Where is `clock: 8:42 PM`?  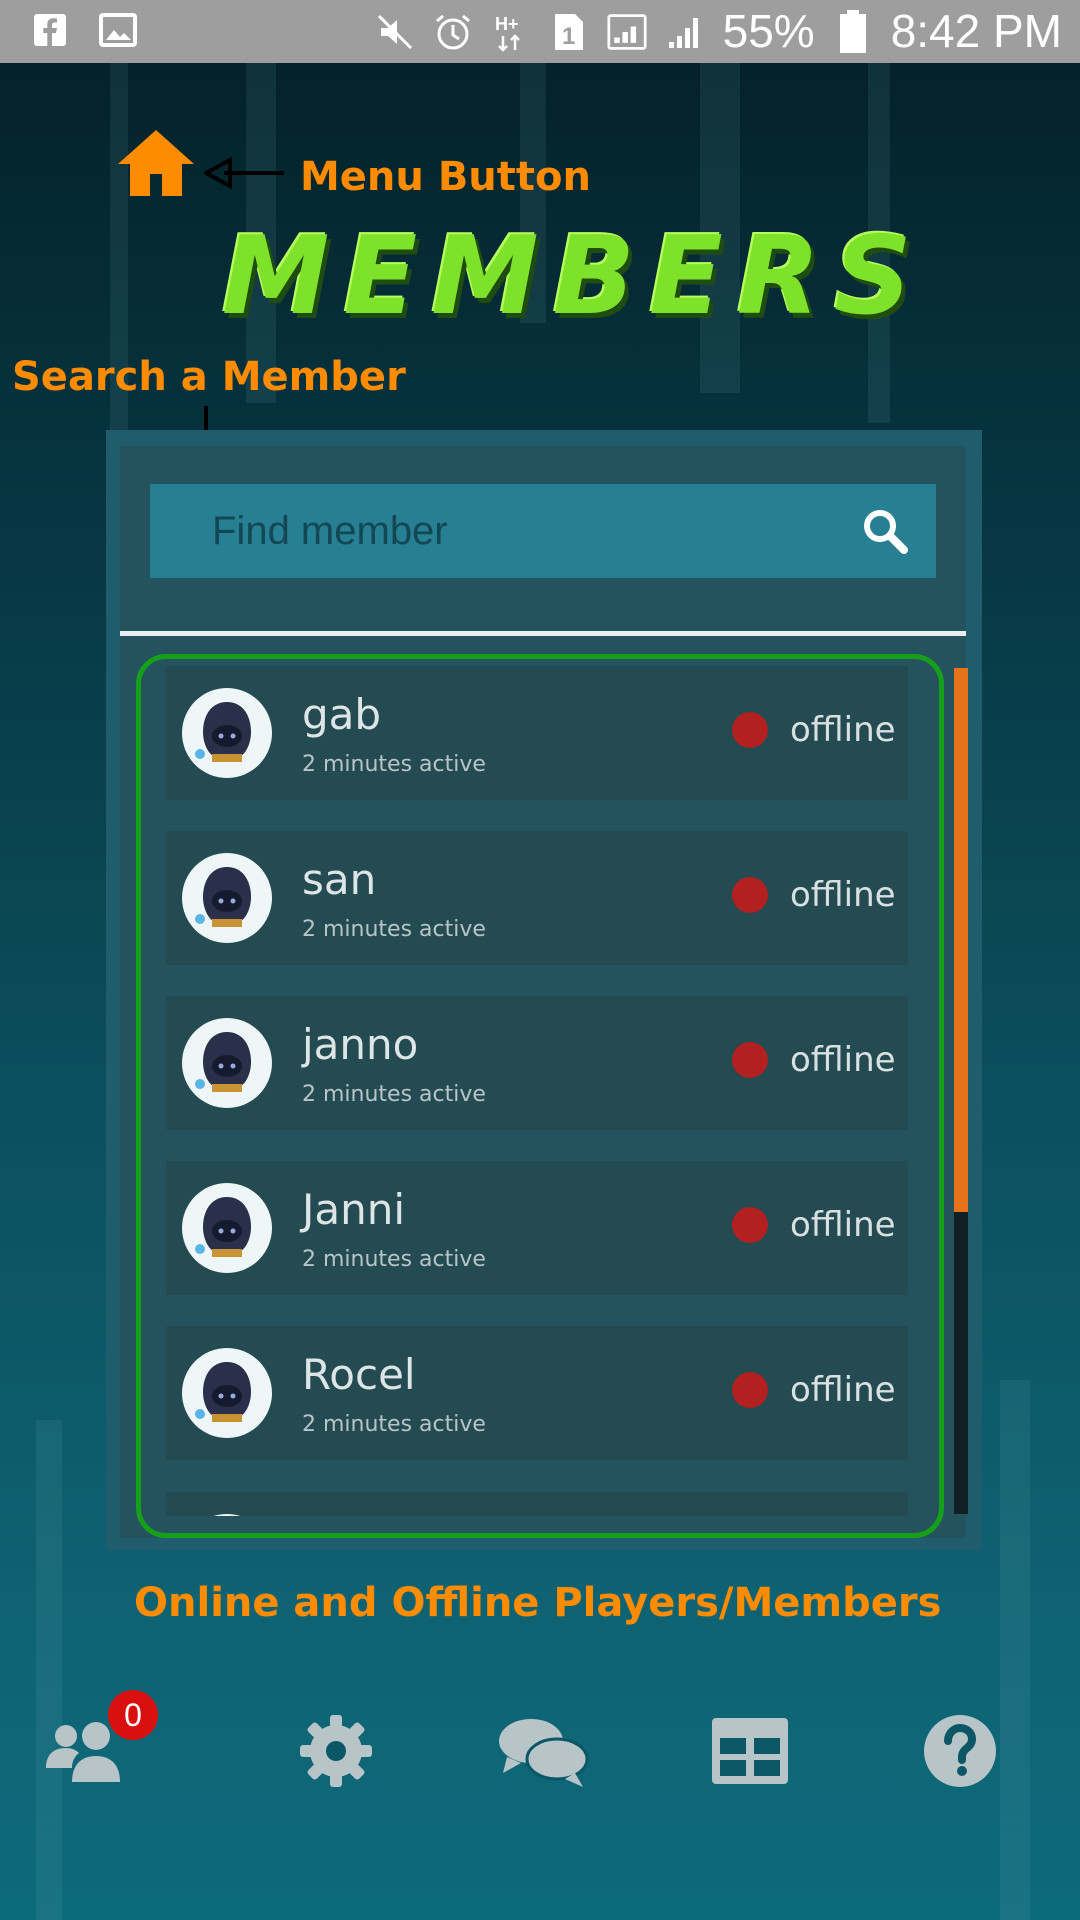
clock: 8:42 PM is located at coordinates (976, 31).